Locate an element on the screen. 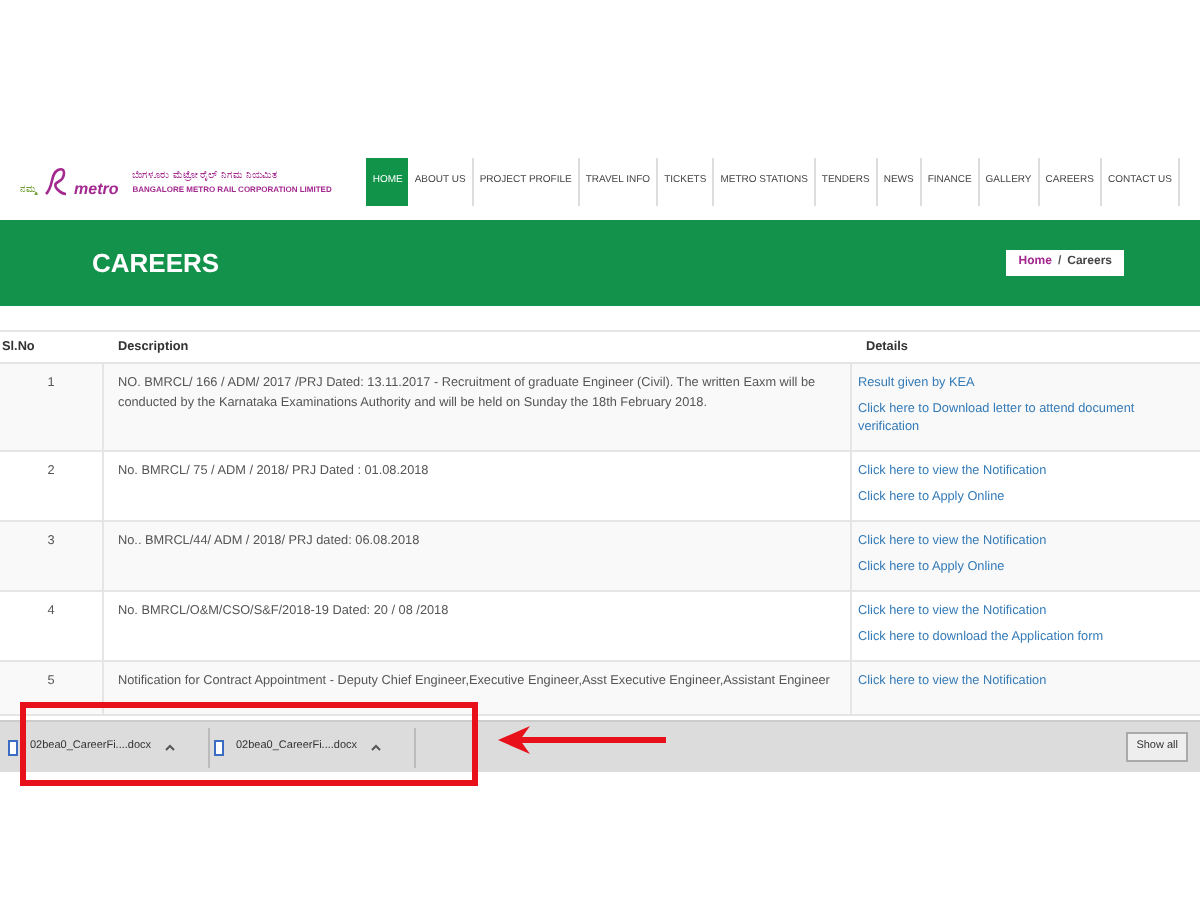  page-title: CAREERS is located at coordinates (156, 263).